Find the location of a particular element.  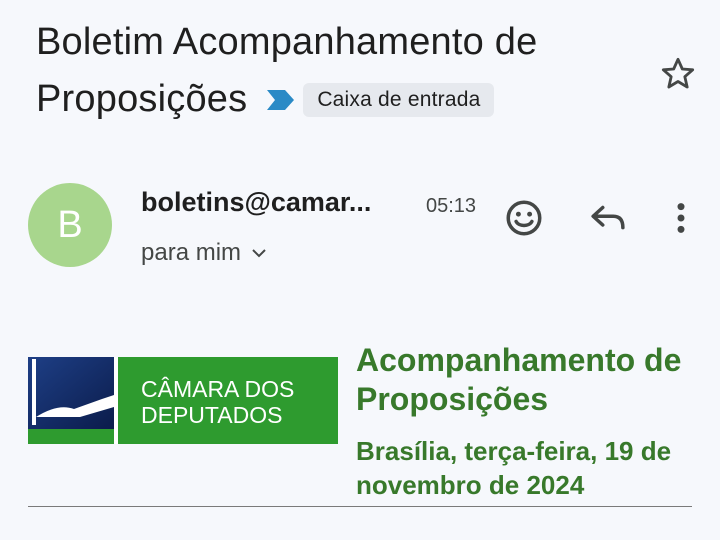

logo-text-line-2: DEPUTADOS is located at coordinates (211, 415).